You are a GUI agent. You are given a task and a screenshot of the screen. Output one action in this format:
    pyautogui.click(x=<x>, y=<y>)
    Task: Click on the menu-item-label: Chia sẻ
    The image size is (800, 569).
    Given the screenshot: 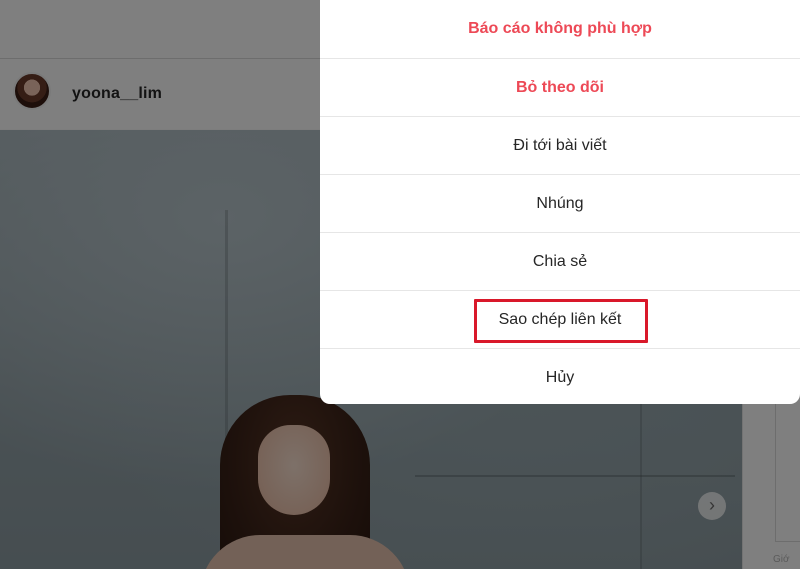 What is the action you would take?
    pyautogui.click(x=560, y=261)
    